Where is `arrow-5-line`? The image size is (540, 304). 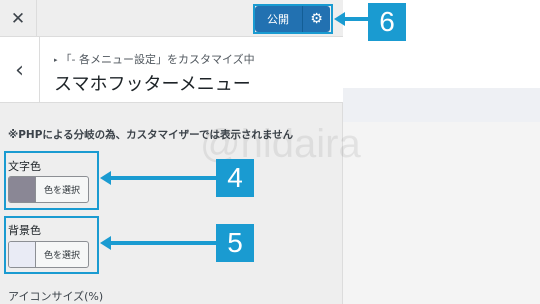
arrow-5-line is located at coordinates (163, 243).